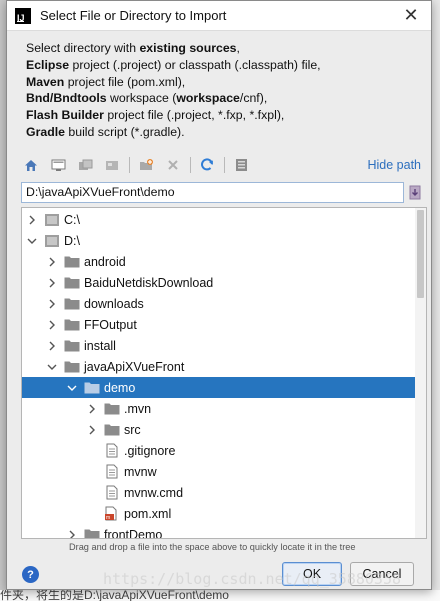  I want to click on background-text: 件夹，将生的是D:\javaApiXVueFront\demo, so click(114, 595).